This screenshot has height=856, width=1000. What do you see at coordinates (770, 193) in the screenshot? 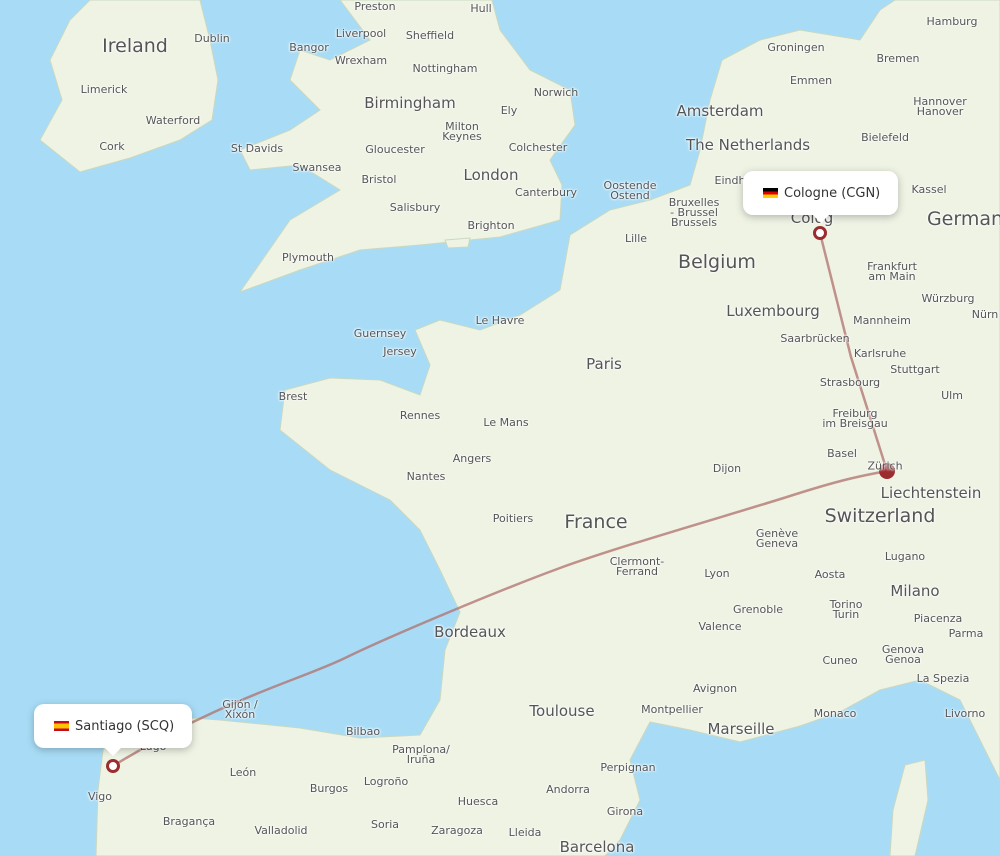
I see `germany-flag-icon` at bounding box center [770, 193].